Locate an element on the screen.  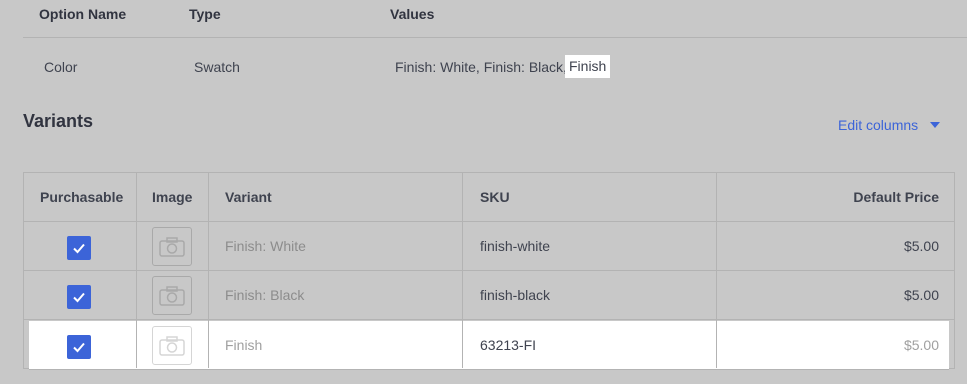
table-row: Finish: Black finish-black $5.00 is located at coordinates (489, 295).